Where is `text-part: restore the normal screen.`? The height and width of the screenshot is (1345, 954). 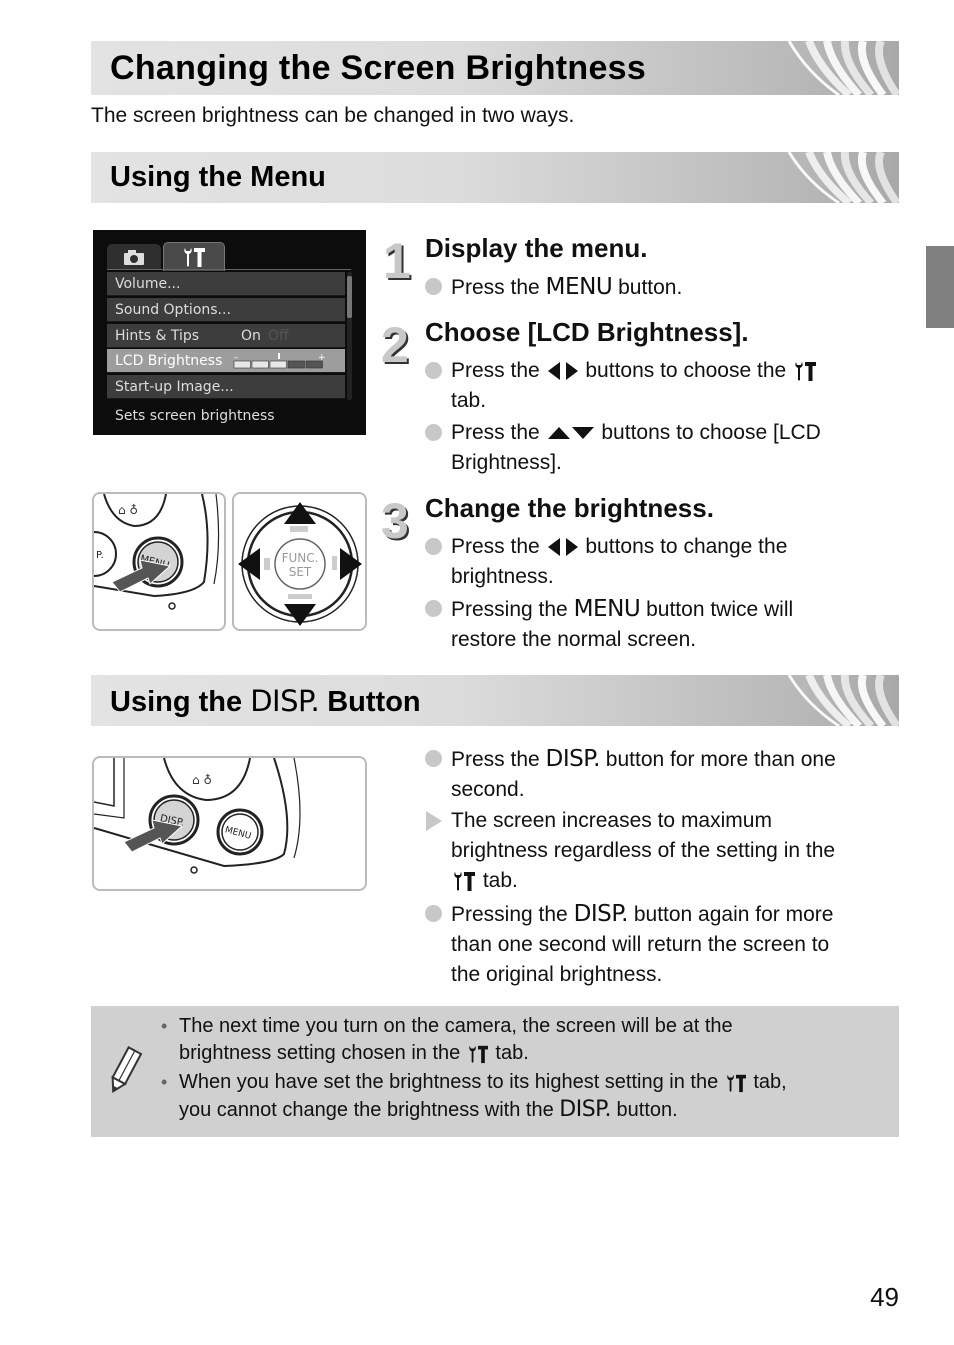
text-part: restore the normal screen. is located at coordinates (574, 639).